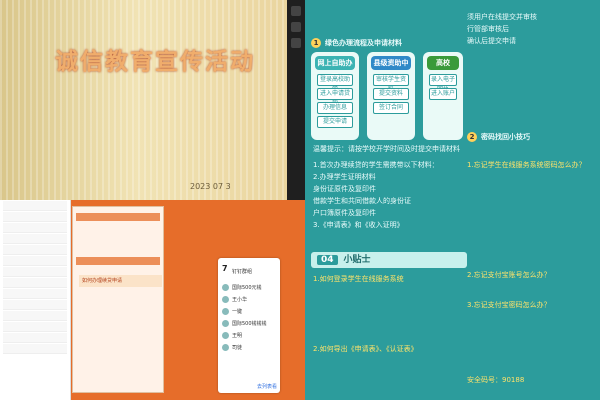 The image size is (600, 400). I want to click on tips-heading: 04 小贴士, so click(389, 260).